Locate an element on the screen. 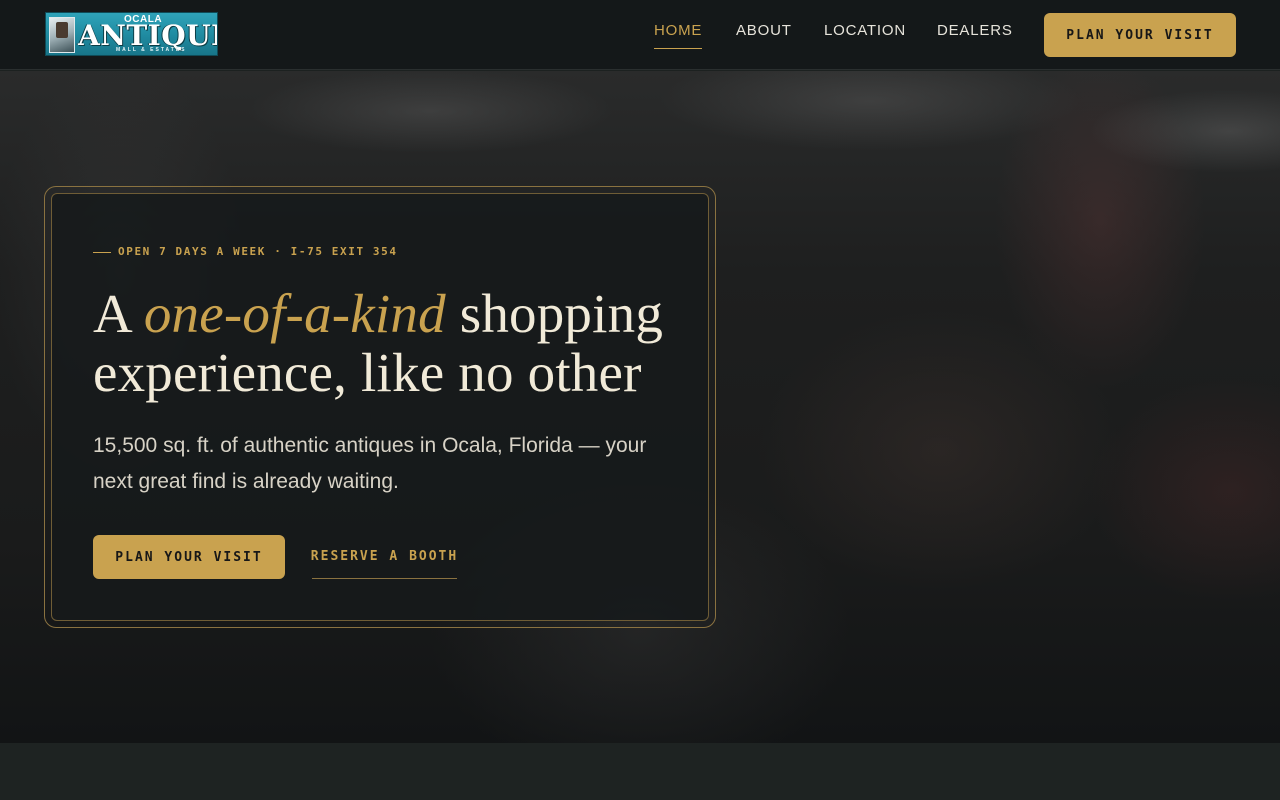 The width and height of the screenshot is (1280, 800). headline-pre: A is located at coordinates (118, 313).